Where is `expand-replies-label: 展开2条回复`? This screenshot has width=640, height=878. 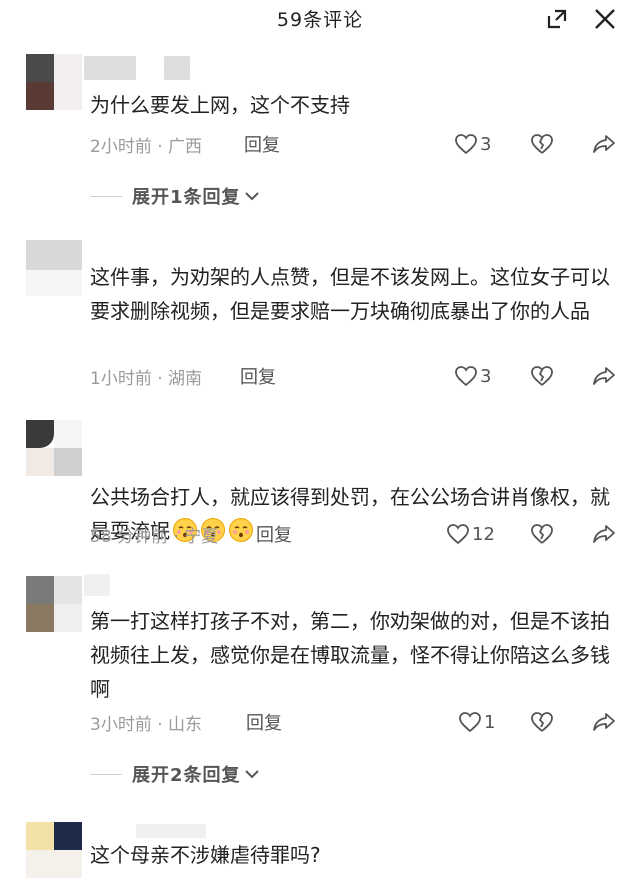
expand-replies-label: 展开2条回复 is located at coordinates (186, 775).